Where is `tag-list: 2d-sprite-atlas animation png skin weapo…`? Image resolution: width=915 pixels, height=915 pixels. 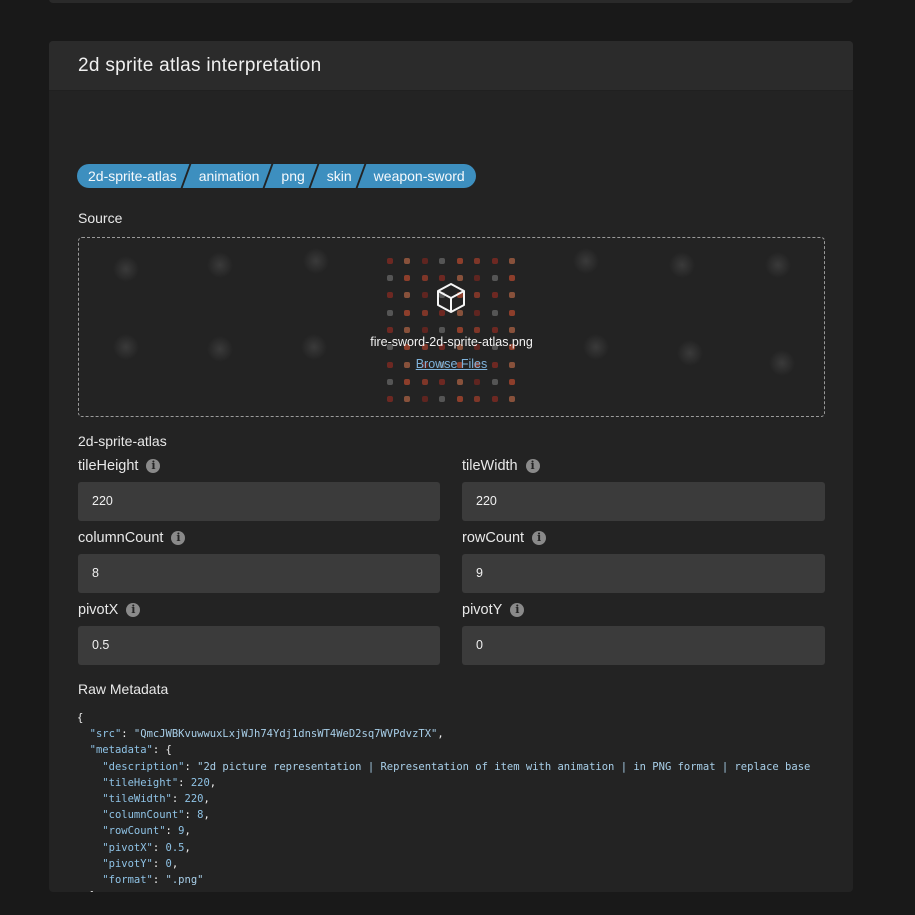
tag-list: 2d-sprite-atlas animation png skin weapo… is located at coordinates (276, 176).